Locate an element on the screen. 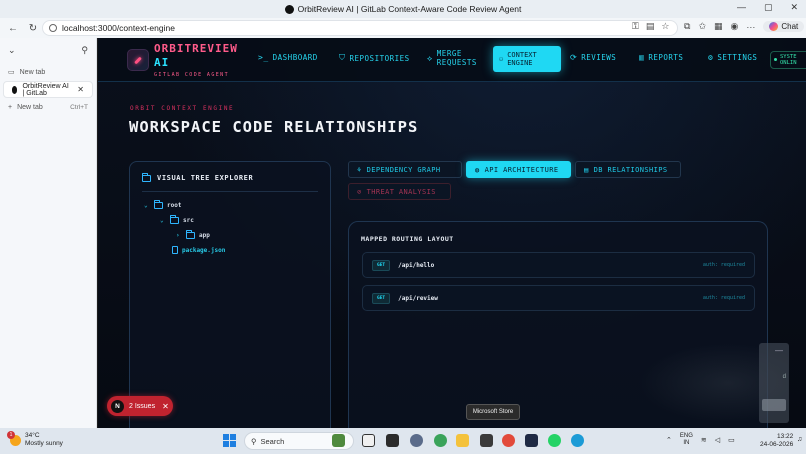  nav-merge-requests: ⟡ MERGE REQUESTS is located at coordinates (452, 58).